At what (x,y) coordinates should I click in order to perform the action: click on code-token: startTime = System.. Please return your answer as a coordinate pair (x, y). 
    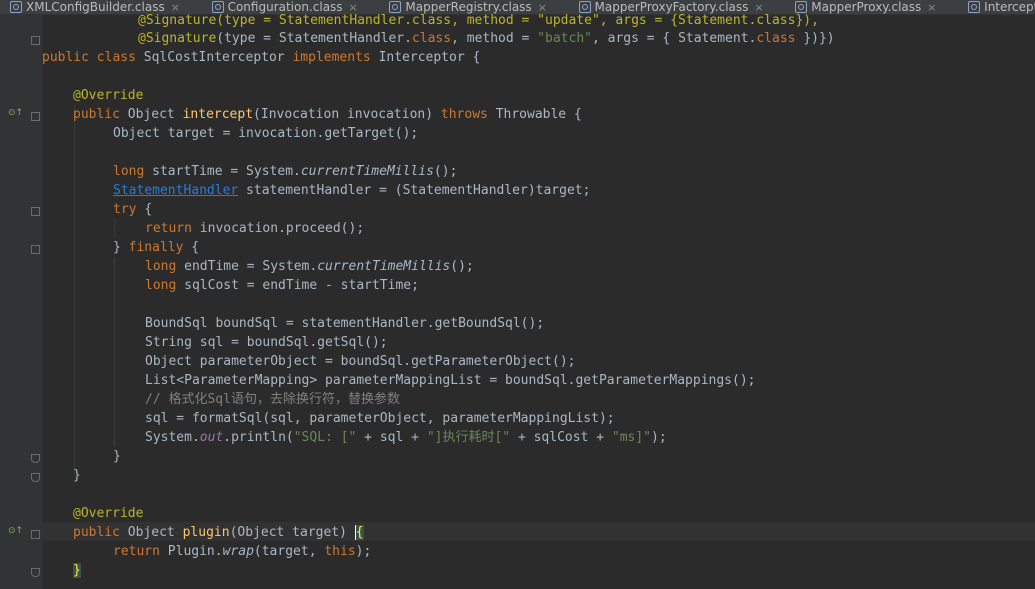
    Looking at the image, I should click on (226, 171).